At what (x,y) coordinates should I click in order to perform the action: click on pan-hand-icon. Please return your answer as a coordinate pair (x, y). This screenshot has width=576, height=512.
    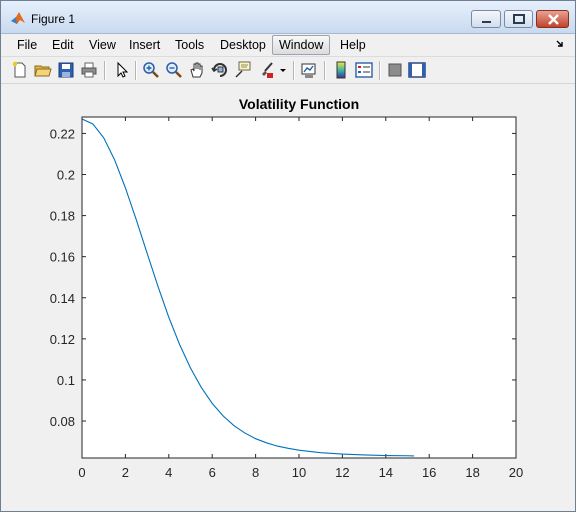
    Looking at the image, I should click on (197, 70).